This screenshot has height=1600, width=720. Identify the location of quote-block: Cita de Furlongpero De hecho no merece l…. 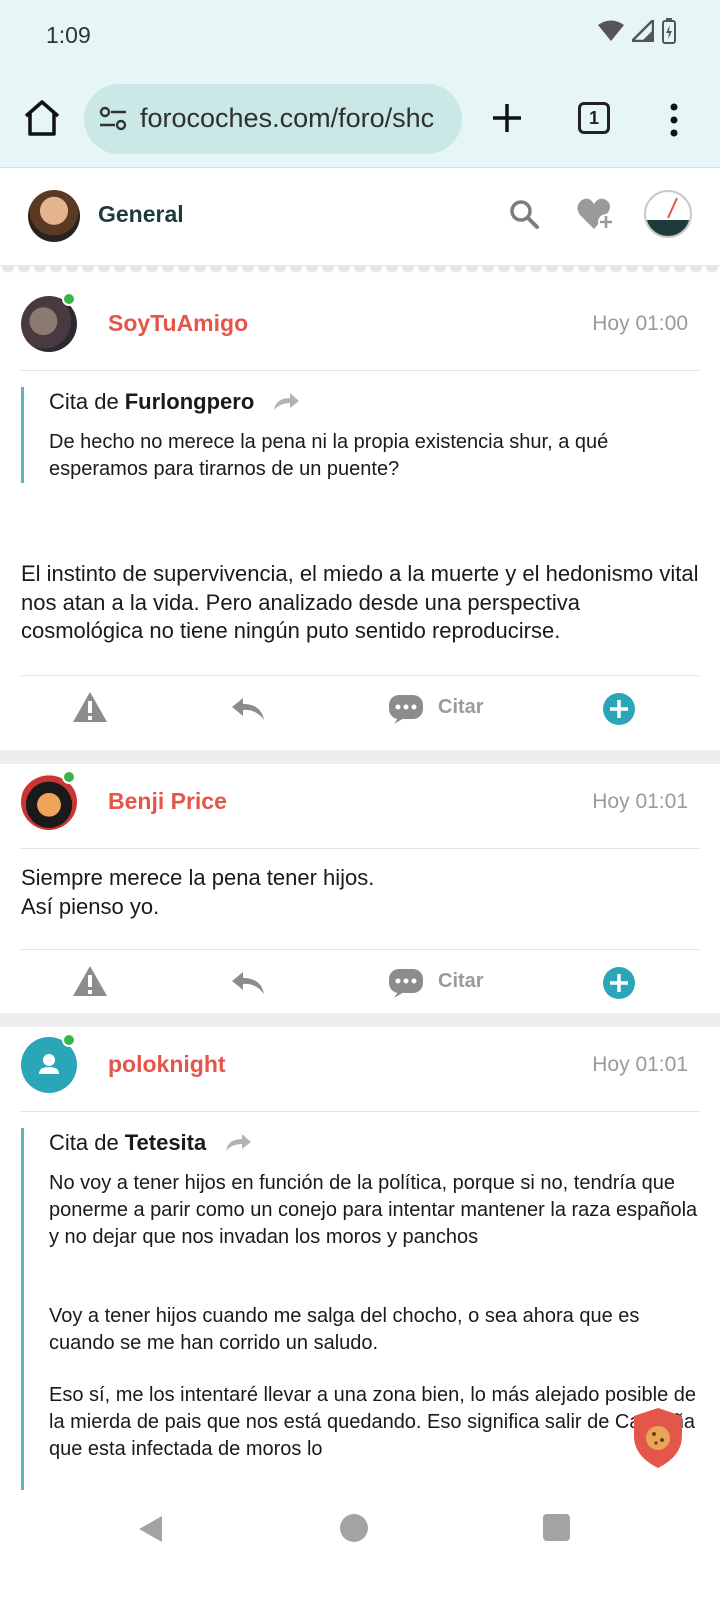
(370, 435).